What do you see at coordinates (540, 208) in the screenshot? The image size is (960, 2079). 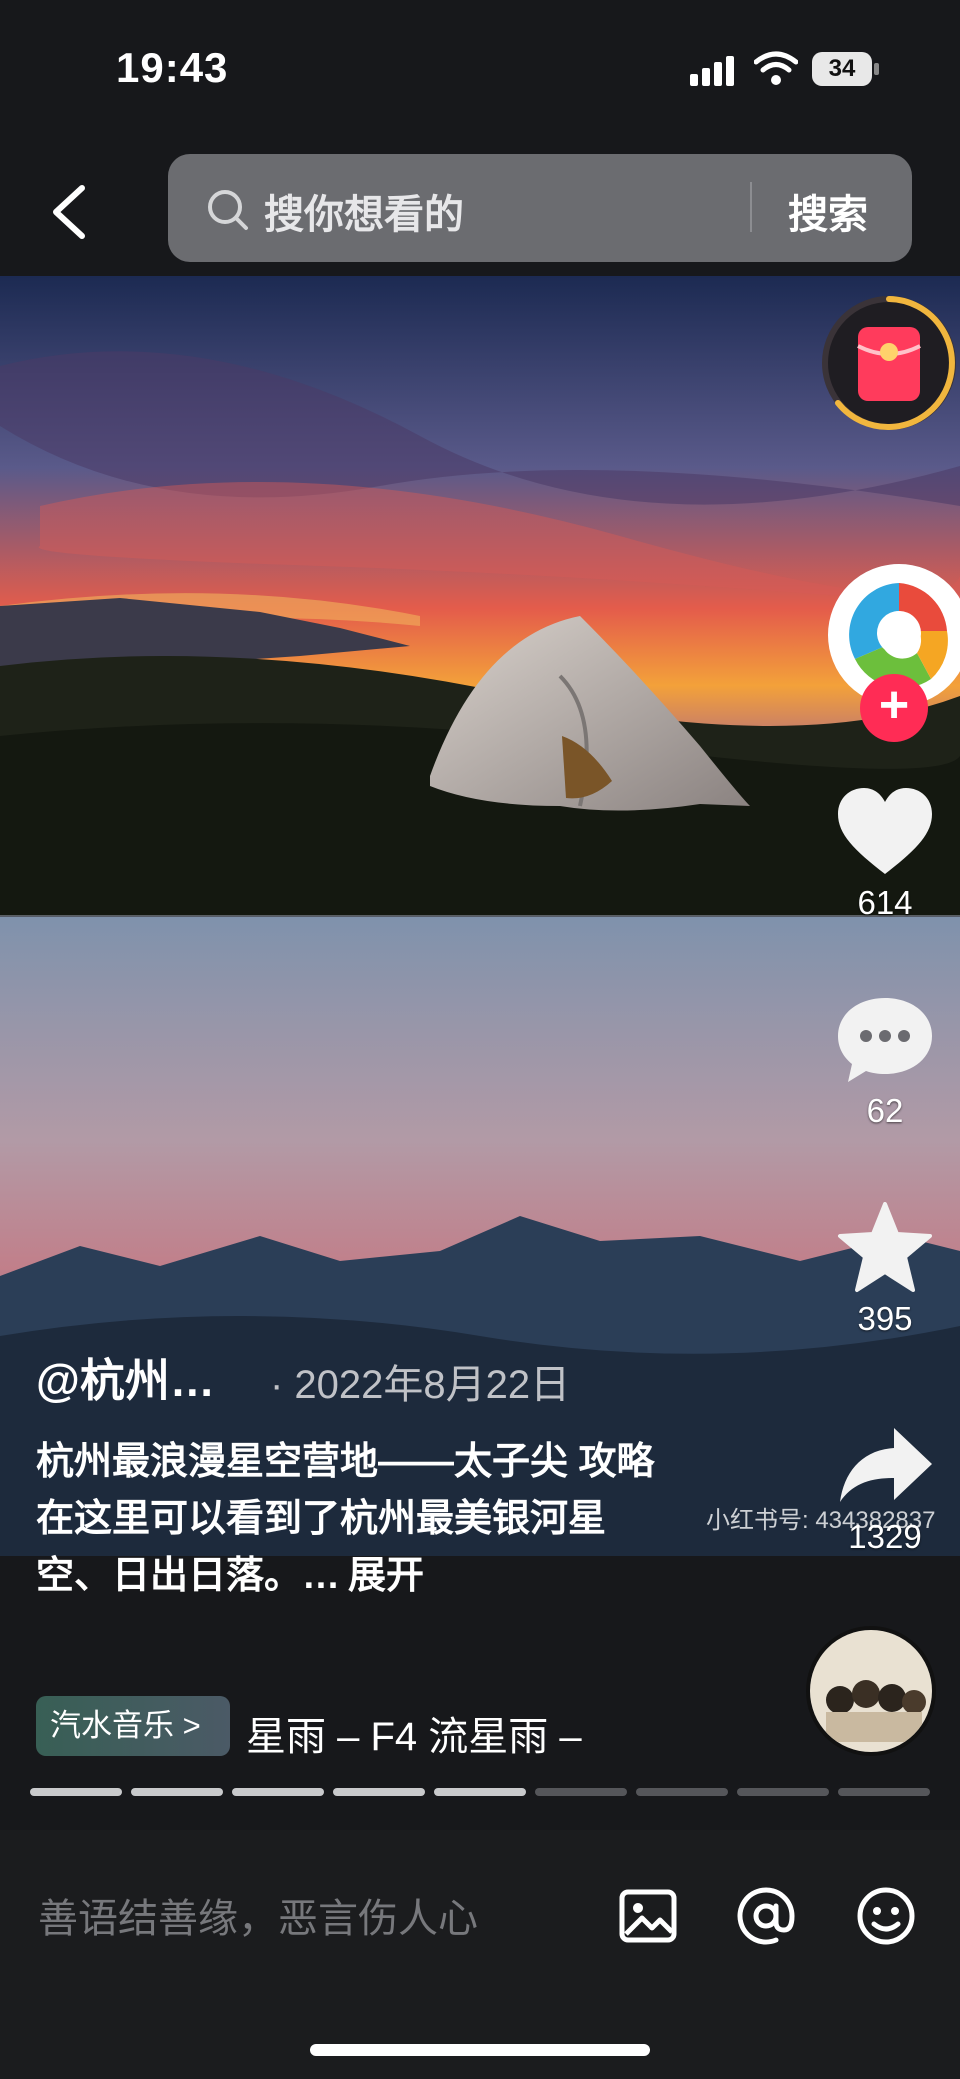 I see `search-bar: 搜你想看的 搜索` at bounding box center [540, 208].